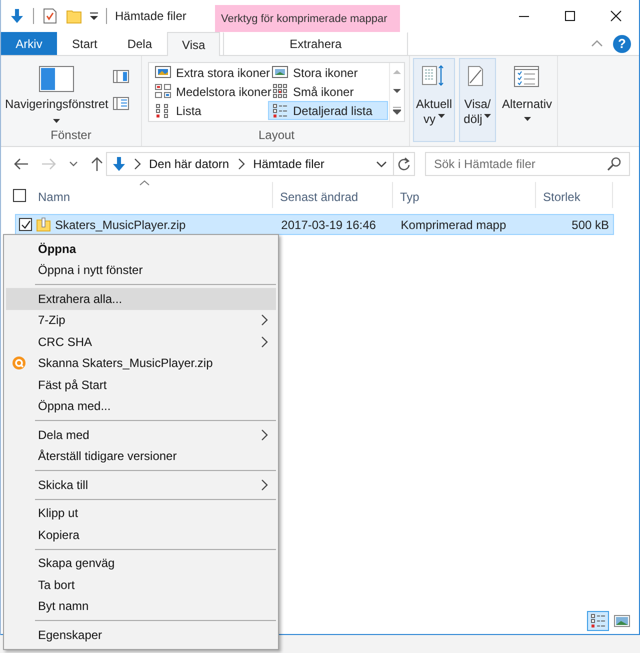 The height and width of the screenshot is (653, 640). Describe the element at coordinates (25, 224) in the screenshot. I see `row-checkbox` at that location.